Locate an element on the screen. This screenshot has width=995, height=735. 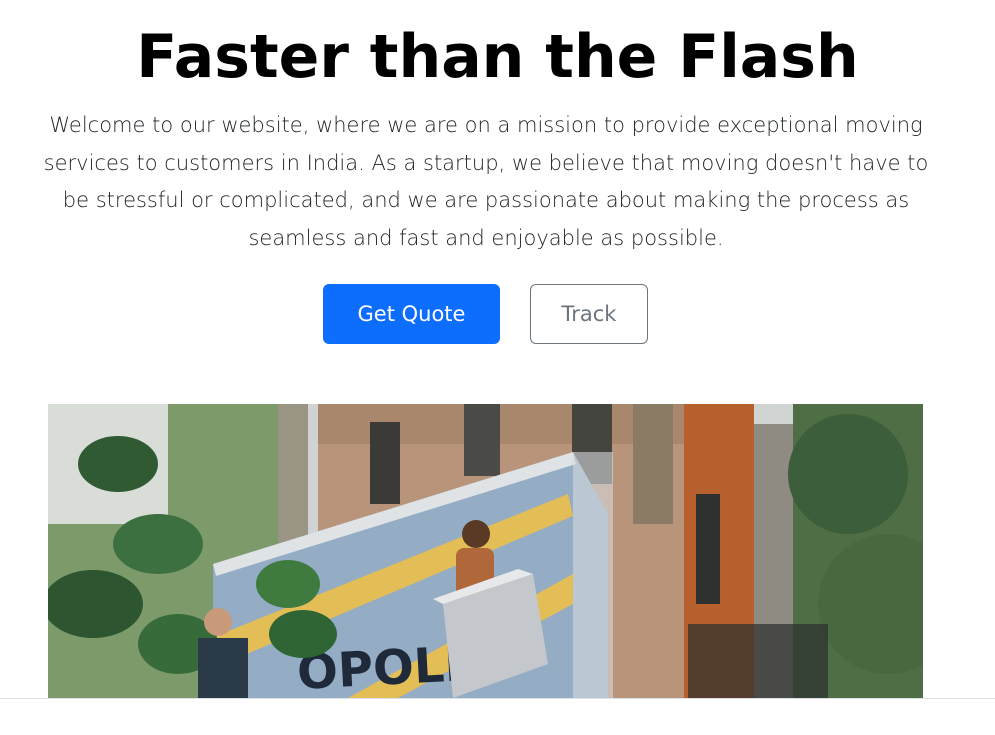
hero-title: Faster than the Flash is located at coordinates (497, 57).